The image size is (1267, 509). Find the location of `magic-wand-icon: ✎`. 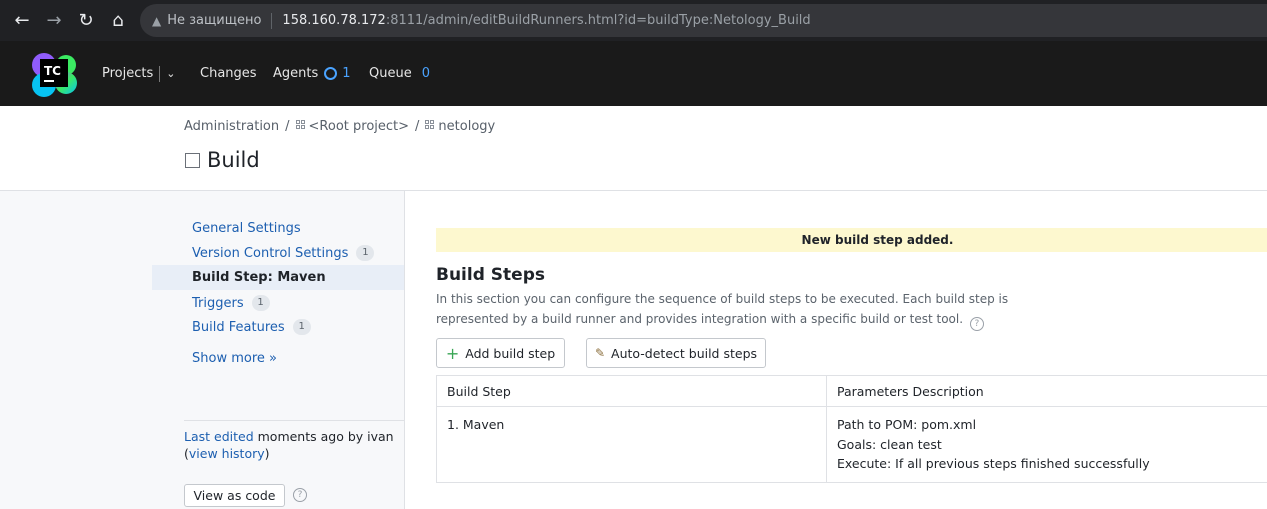

magic-wand-icon: ✎ is located at coordinates (600, 353).